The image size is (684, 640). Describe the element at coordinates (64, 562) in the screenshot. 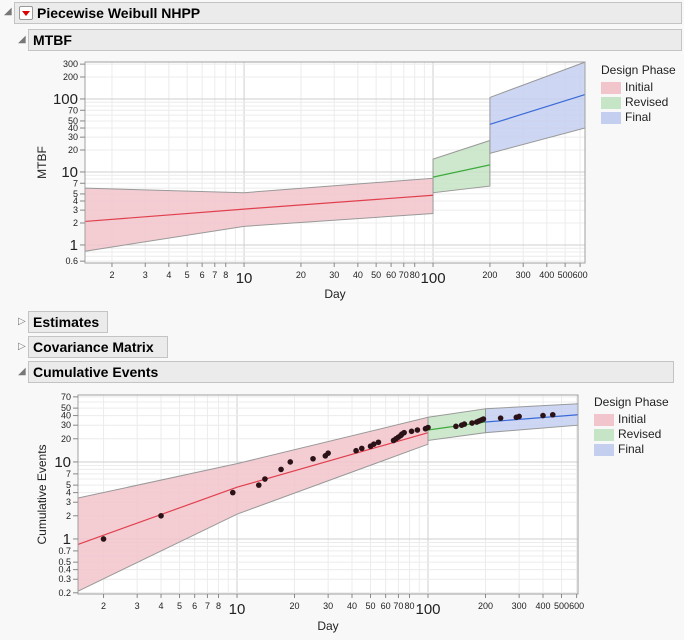

I see `y-tick-label: 0.5` at that location.